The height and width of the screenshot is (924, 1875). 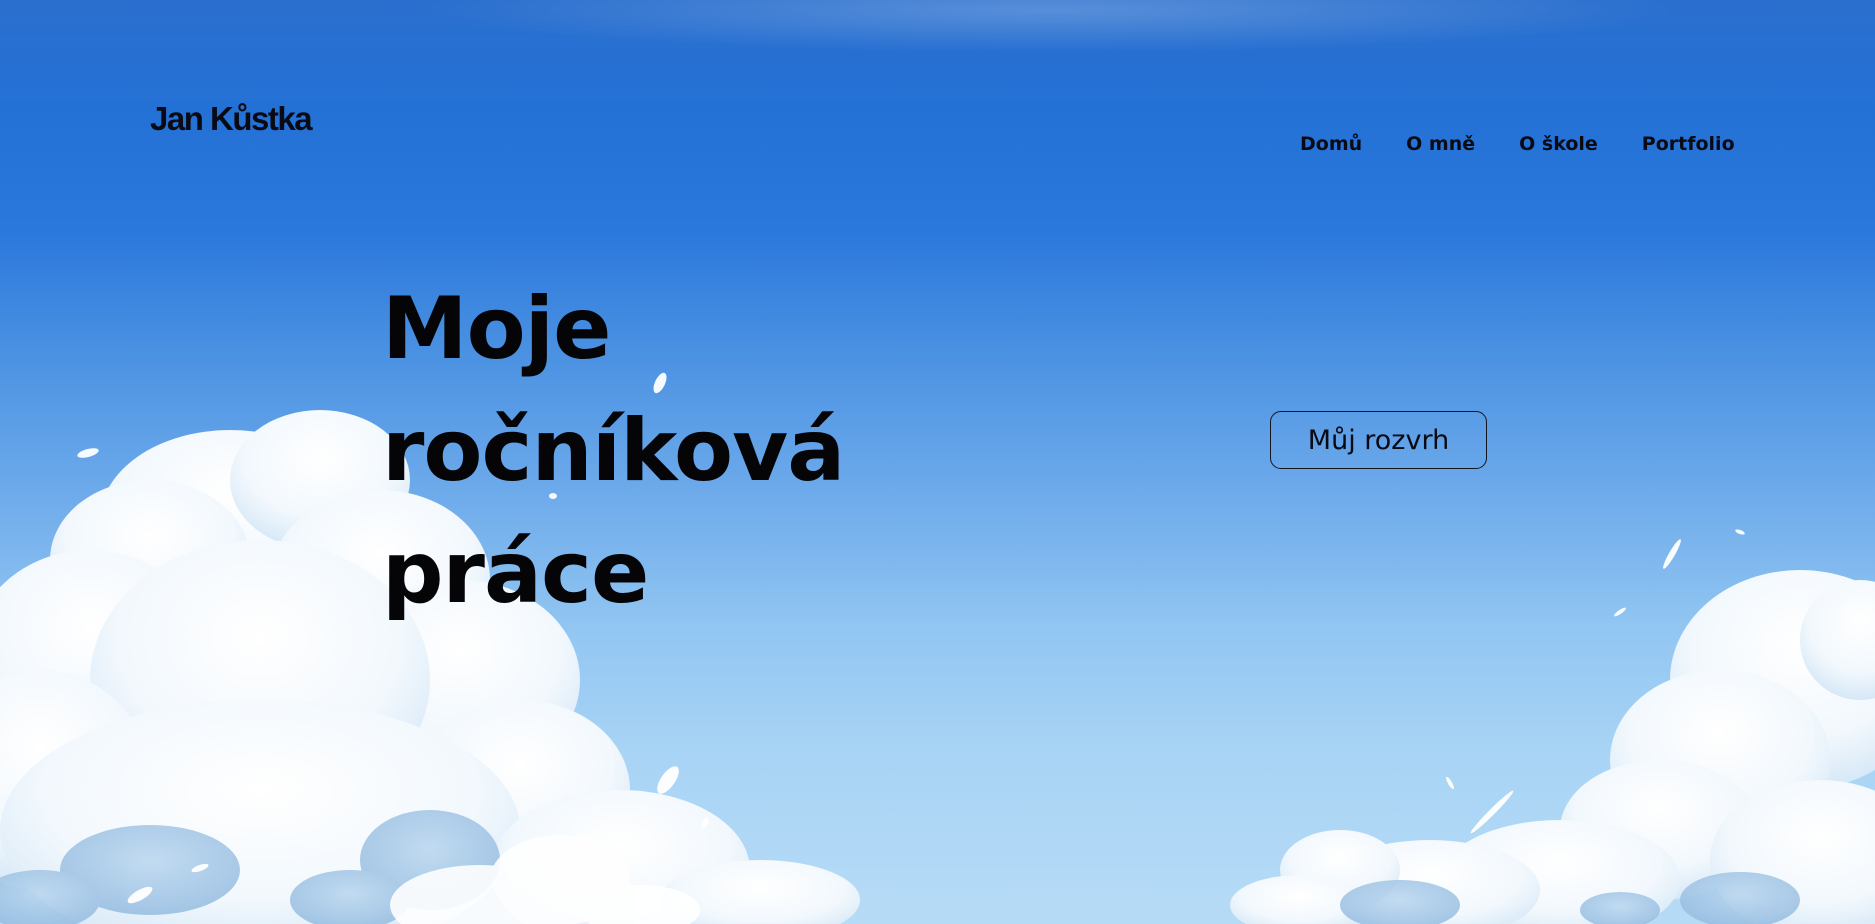 What do you see at coordinates (1552, 747) in the screenshot?
I see `right-cloud` at bounding box center [1552, 747].